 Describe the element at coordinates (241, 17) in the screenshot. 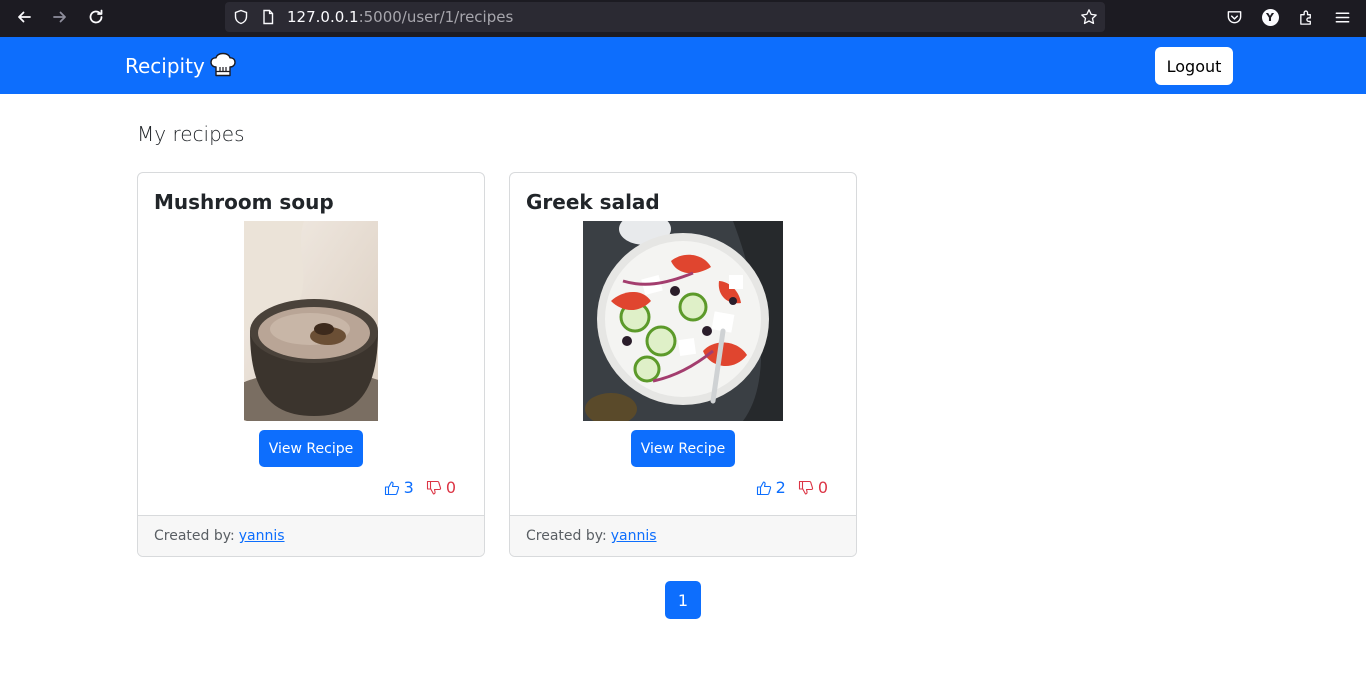

I see `shield-icon` at that location.